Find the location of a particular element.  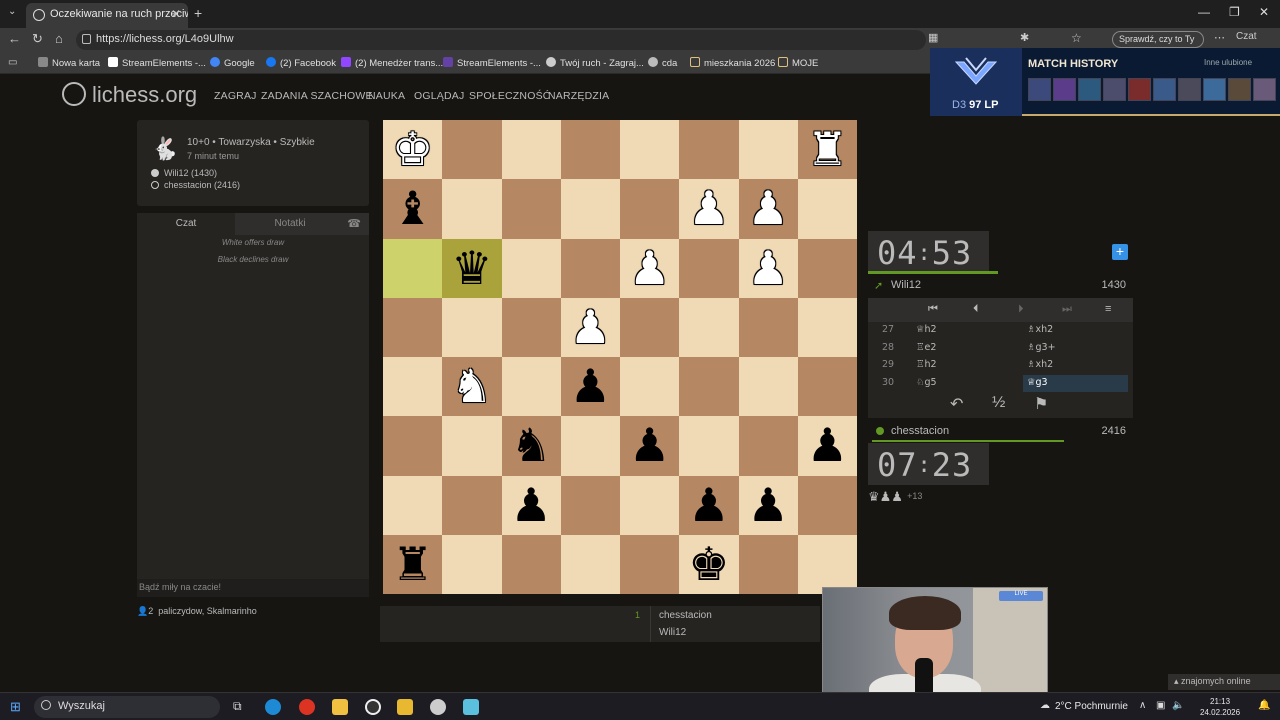

notepad-icon is located at coordinates (471, 707).